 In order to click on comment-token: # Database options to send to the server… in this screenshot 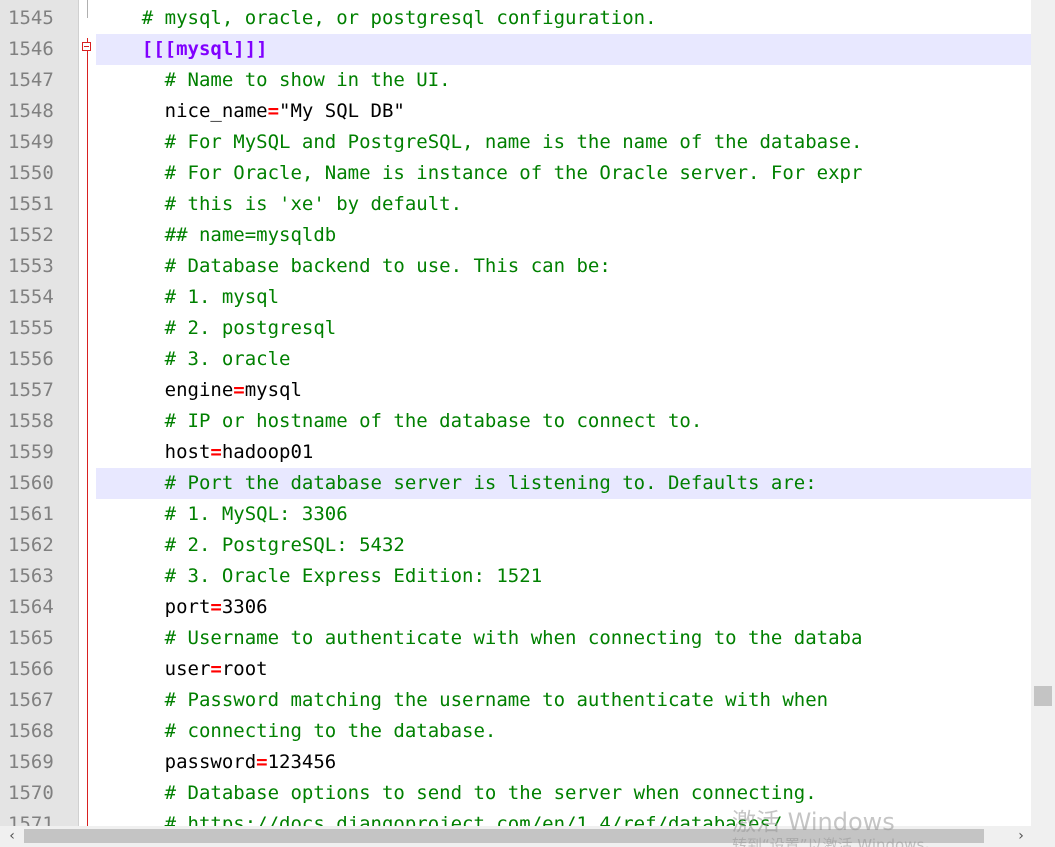, I will do `click(490, 793)`.